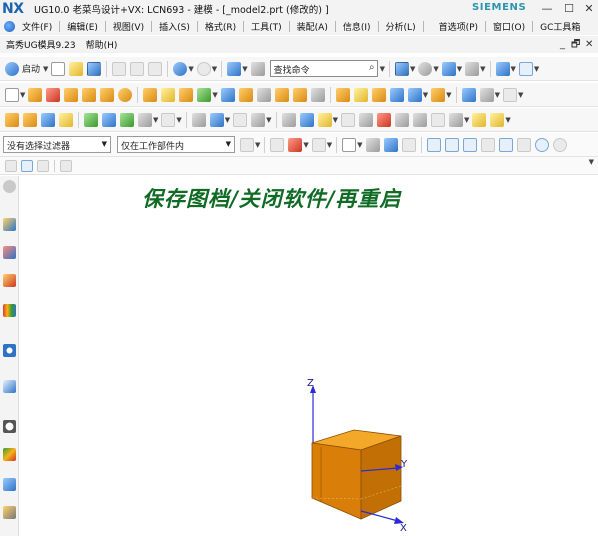 Image resolution: width=598 pixels, height=536 pixels. What do you see at coordinates (324, 119) in the screenshot?
I see `wave-link-icon` at bounding box center [324, 119].